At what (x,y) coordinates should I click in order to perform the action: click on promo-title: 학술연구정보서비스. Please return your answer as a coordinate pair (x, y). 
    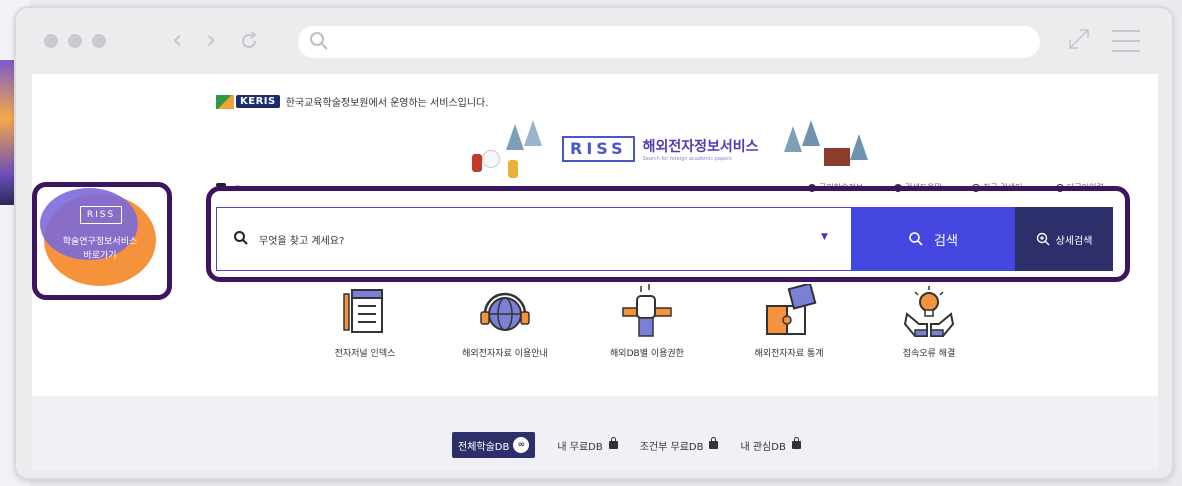
    Looking at the image, I should click on (100, 242).